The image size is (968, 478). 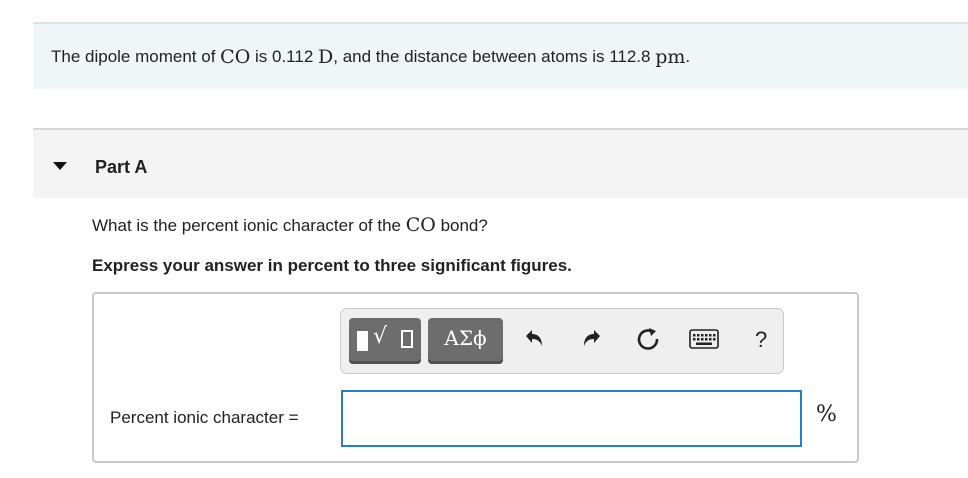 I want to click on math-toolbar: √ ΑΣϕ ?, so click(x=562, y=341).